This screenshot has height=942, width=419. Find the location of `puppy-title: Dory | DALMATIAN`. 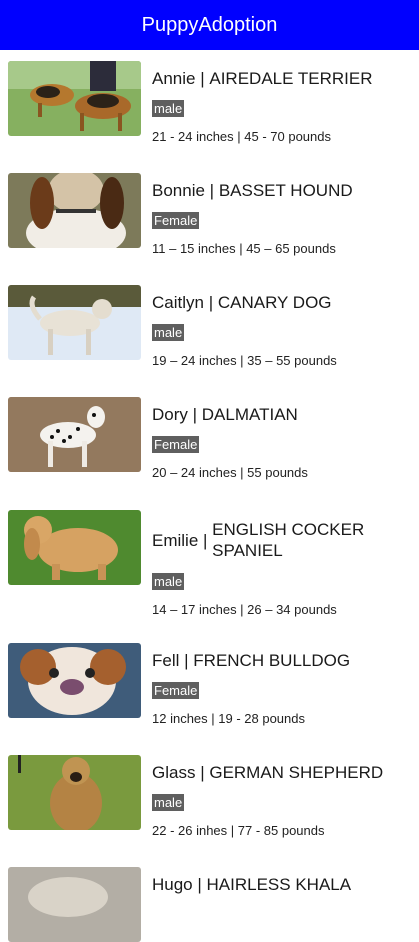

puppy-title: Dory | DALMATIAN is located at coordinates (225, 414).